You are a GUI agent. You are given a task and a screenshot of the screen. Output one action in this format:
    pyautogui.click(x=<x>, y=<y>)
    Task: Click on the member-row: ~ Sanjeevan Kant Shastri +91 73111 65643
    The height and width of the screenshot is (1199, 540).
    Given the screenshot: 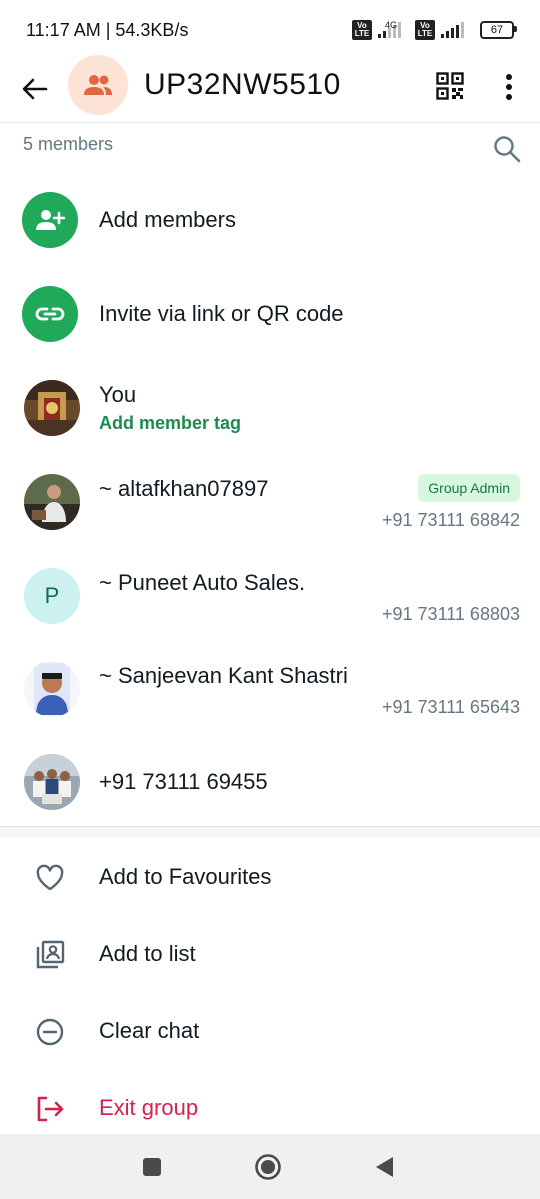 What is the action you would take?
    pyautogui.click(x=270, y=701)
    